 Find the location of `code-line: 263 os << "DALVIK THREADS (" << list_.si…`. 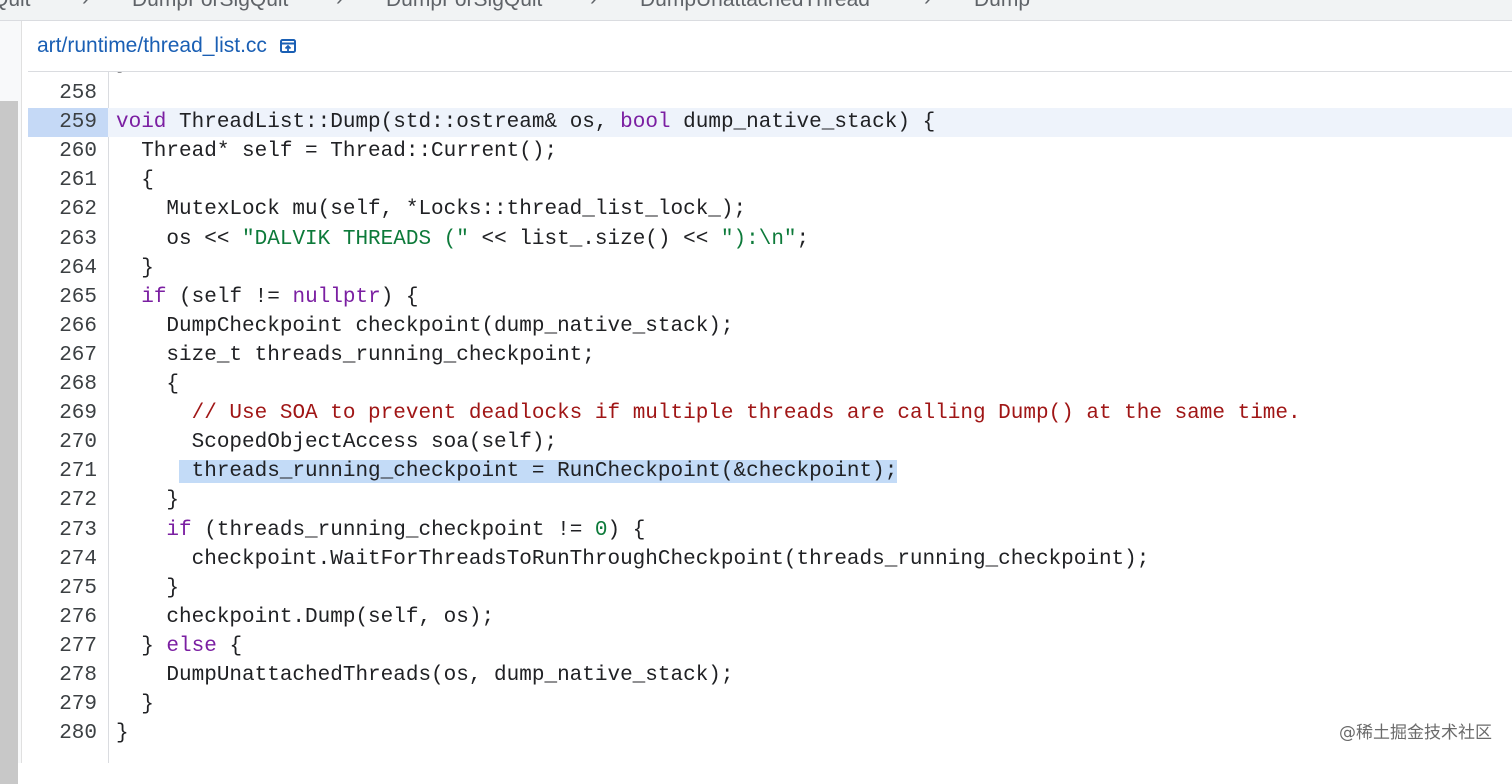

code-line: 263 os << "DALVIK THREADS (" << list_.si… is located at coordinates (770, 239).